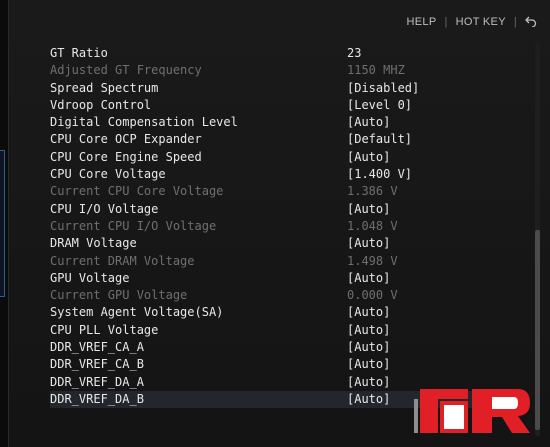  I want to click on back-button, so click(531, 22).